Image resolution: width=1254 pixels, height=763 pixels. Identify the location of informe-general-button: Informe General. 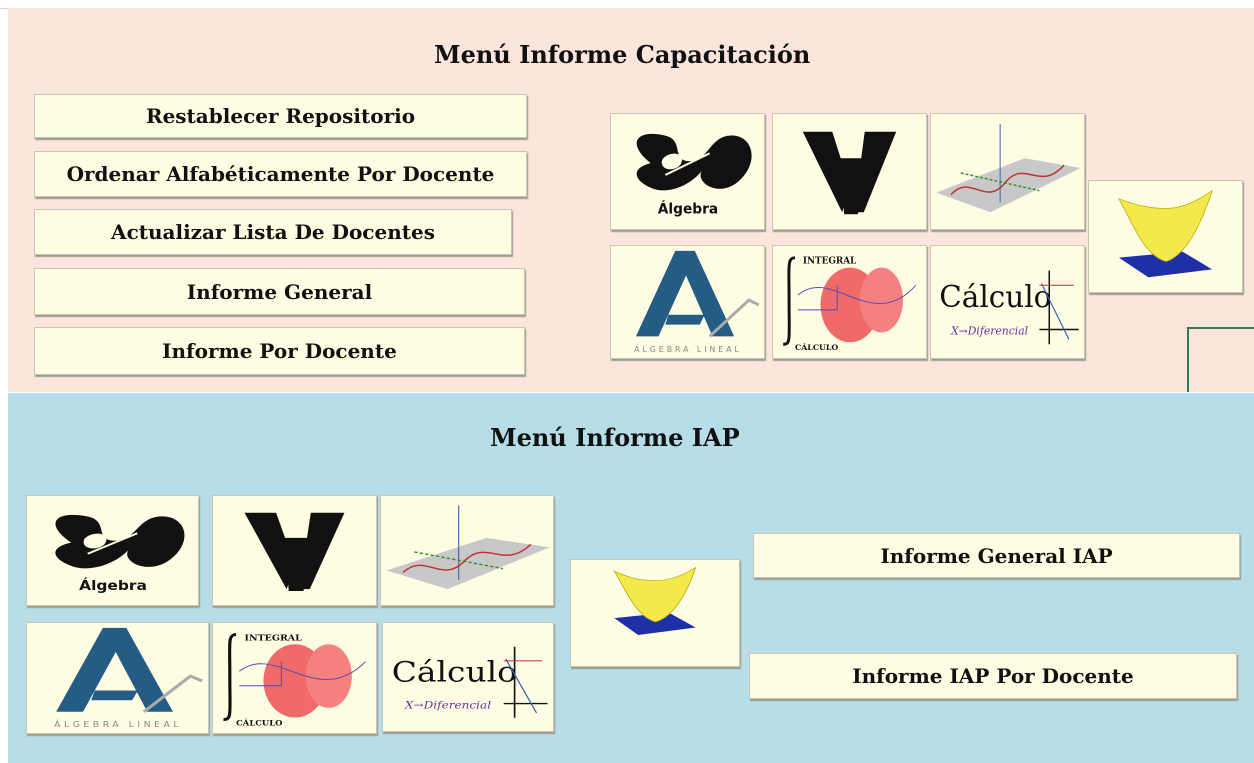
(279, 291).